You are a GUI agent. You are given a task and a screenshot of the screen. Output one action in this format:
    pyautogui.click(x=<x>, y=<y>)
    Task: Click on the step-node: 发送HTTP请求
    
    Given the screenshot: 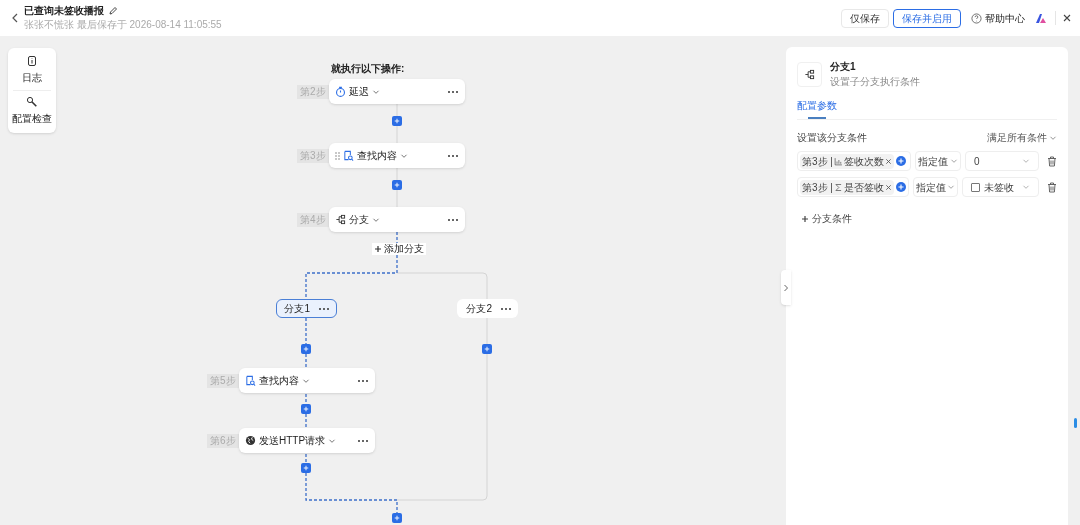 What is the action you would take?
    pyautogui.click(x=307, y=440)
    